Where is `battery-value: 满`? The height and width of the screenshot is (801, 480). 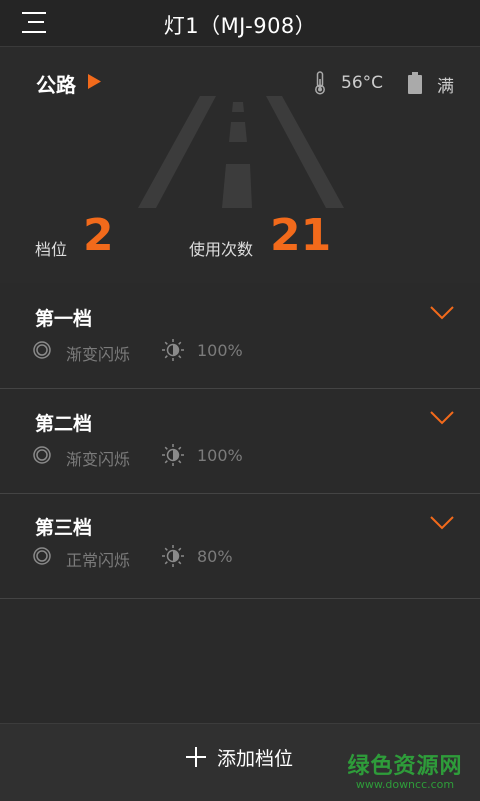
battery-value: 满 is located at coordinates (445, 87).